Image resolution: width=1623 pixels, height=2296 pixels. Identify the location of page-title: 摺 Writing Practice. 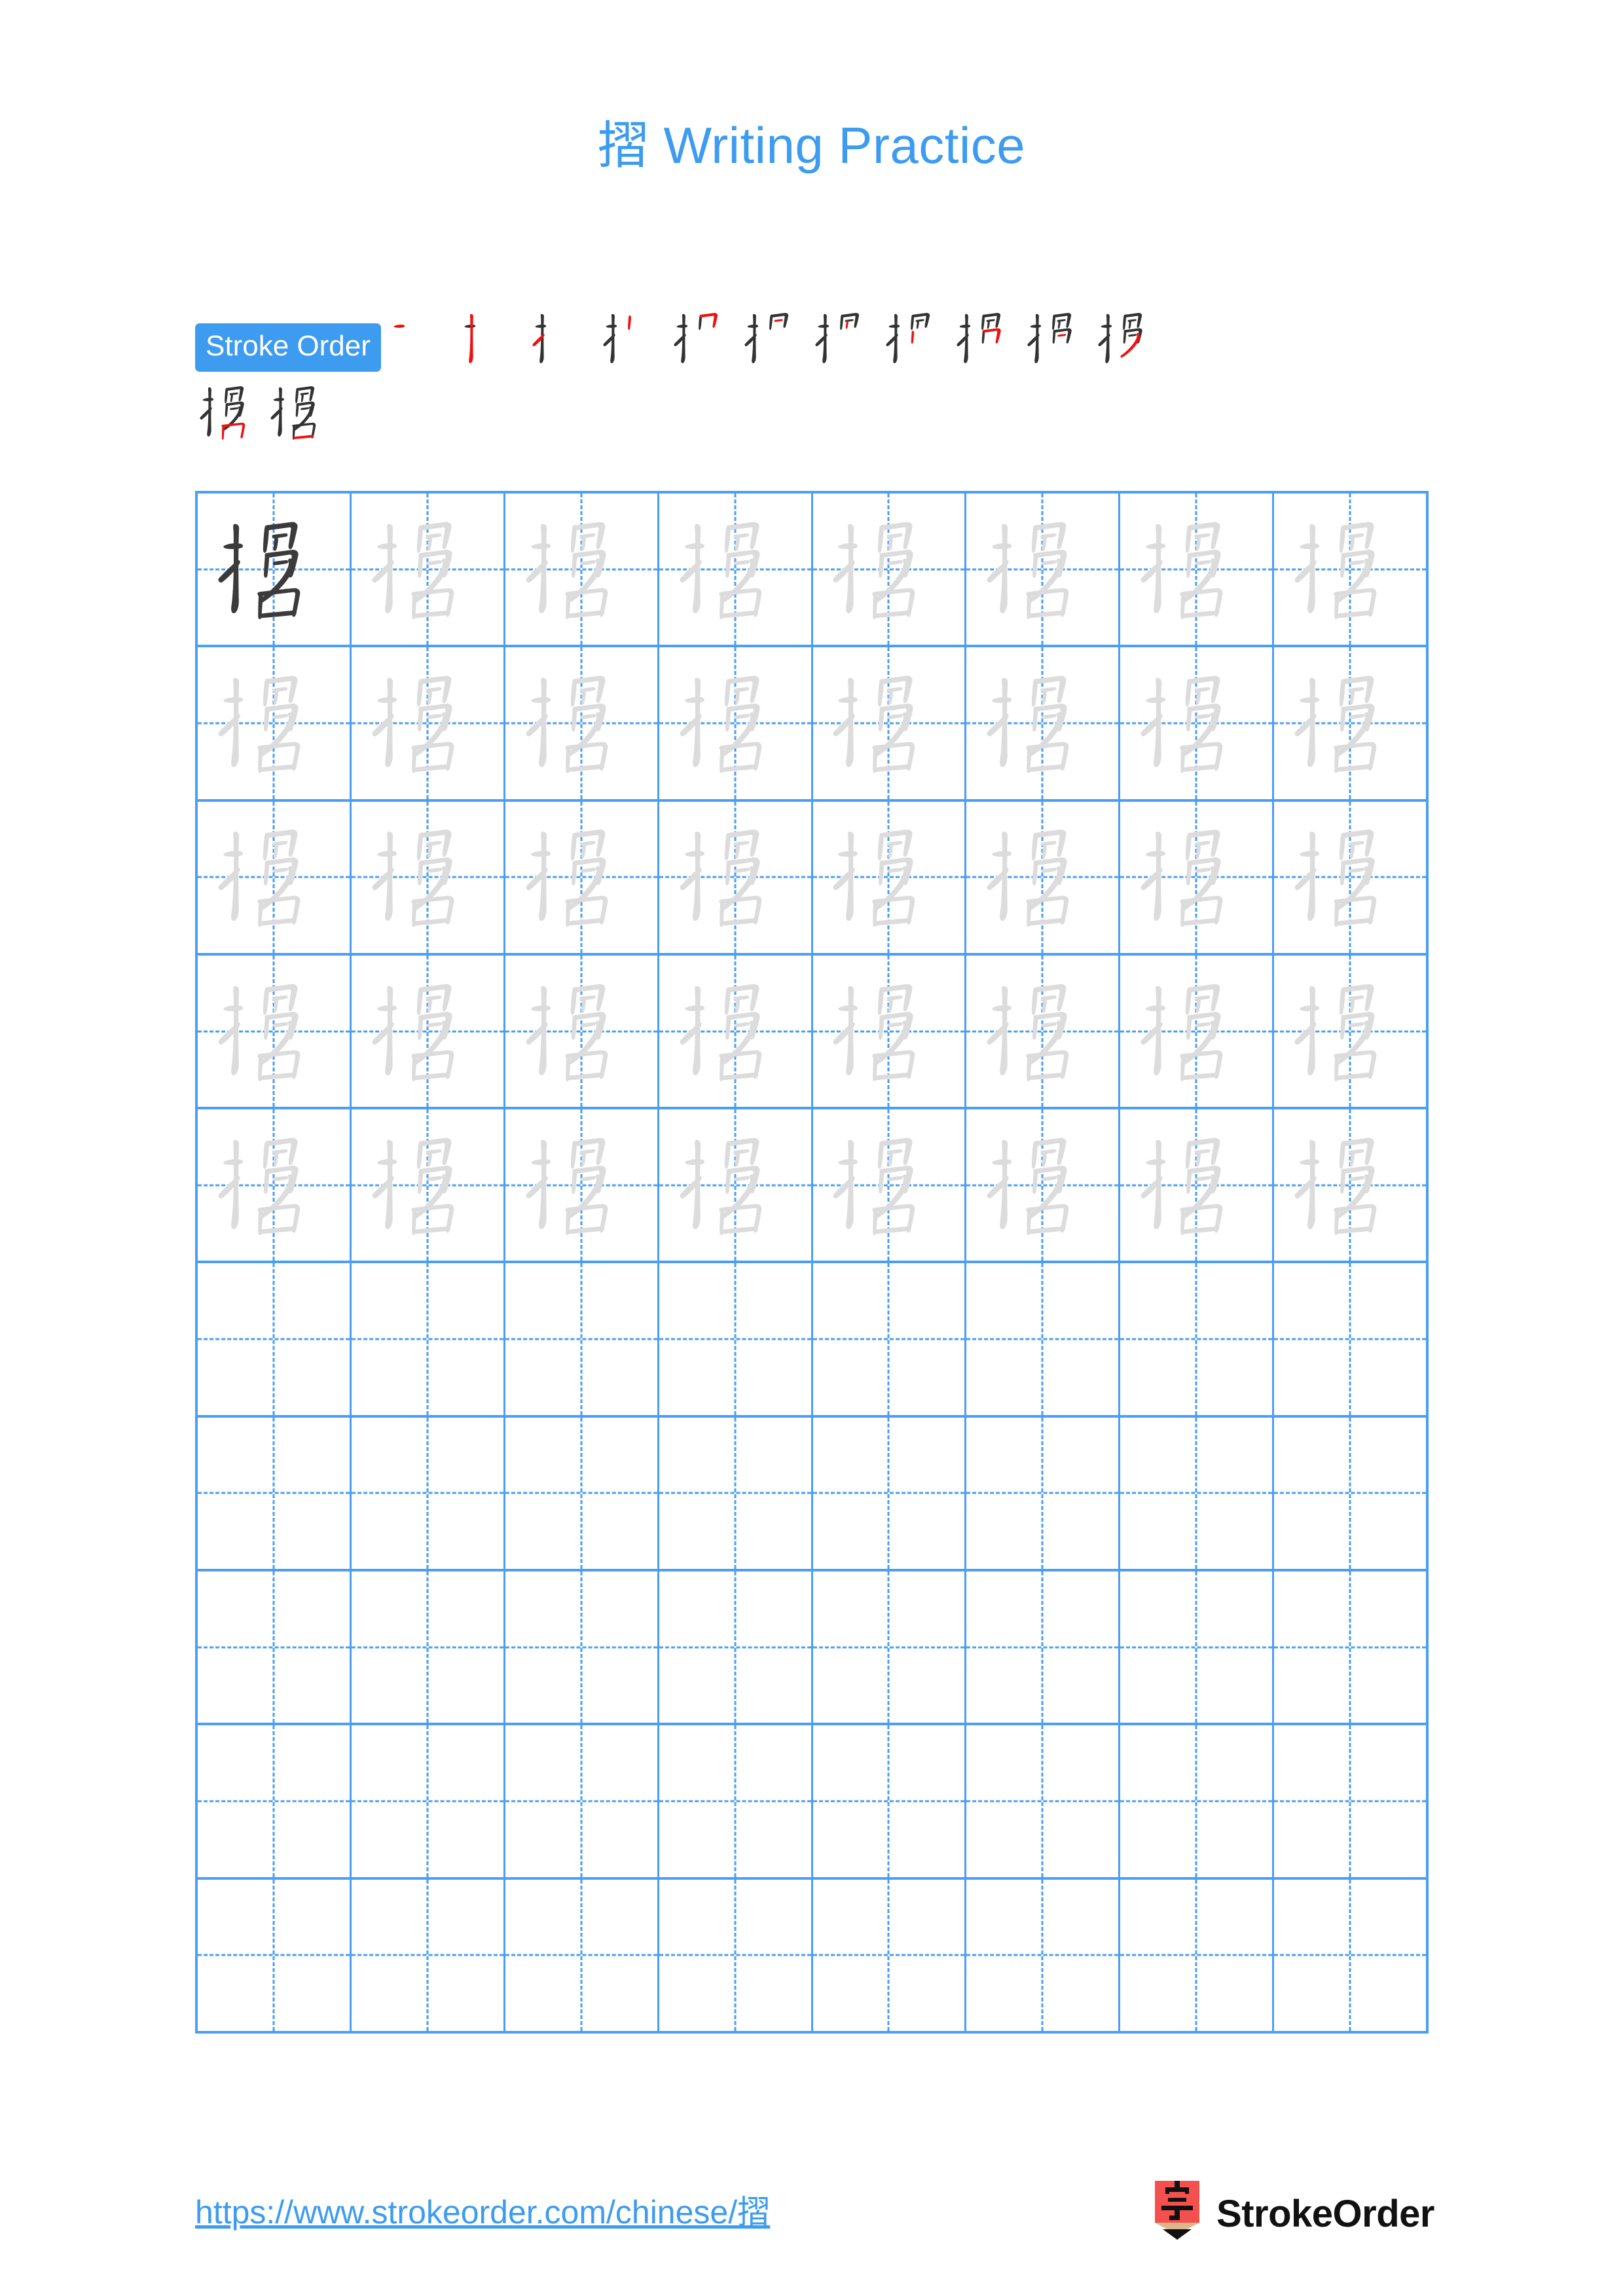
(811, 141).